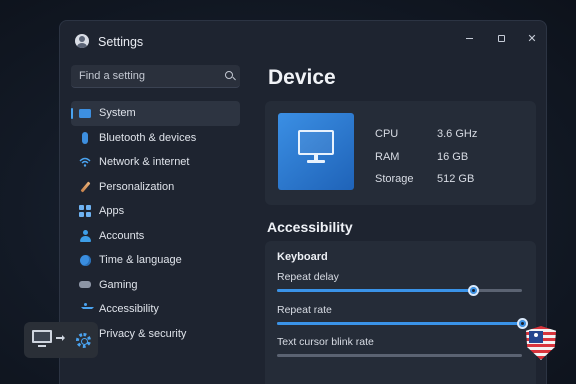 This screenshot has height=384, width=576. Describe the element at coordinates (399, 355) in the screenshot. I see `cursor-blink-rate-slider` at that location.